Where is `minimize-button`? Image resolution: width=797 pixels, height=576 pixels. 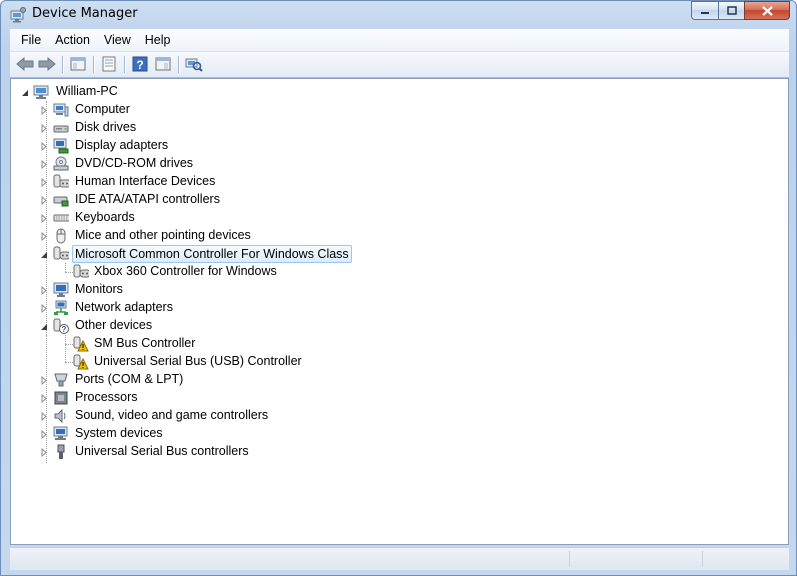
minimize-button is located at coordinates (704, 10).